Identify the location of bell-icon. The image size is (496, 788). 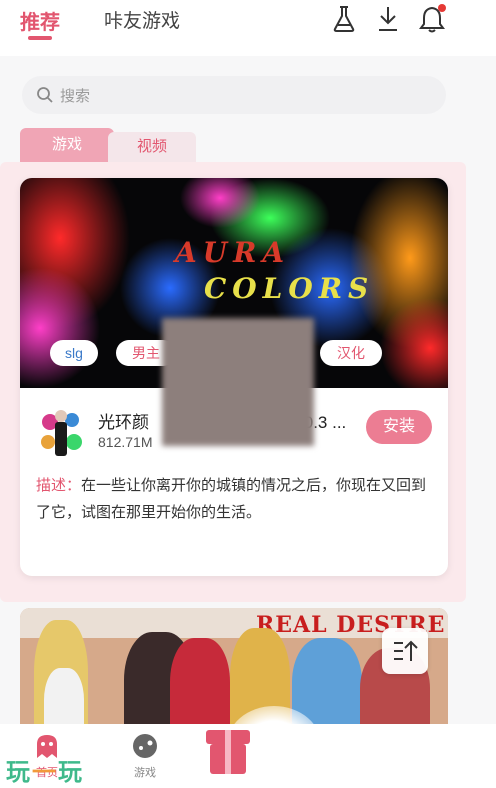
(432, 19).